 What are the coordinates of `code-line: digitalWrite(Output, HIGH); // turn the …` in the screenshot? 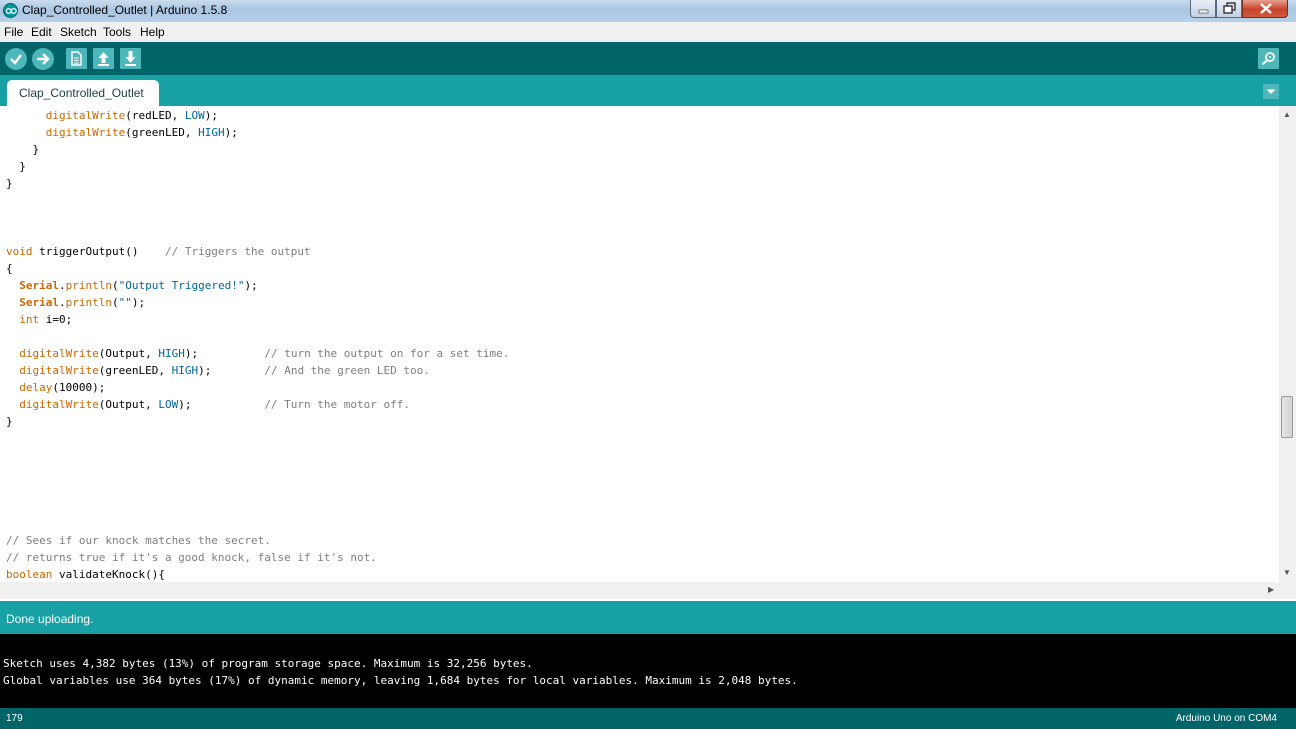 It's located at (264, 353).